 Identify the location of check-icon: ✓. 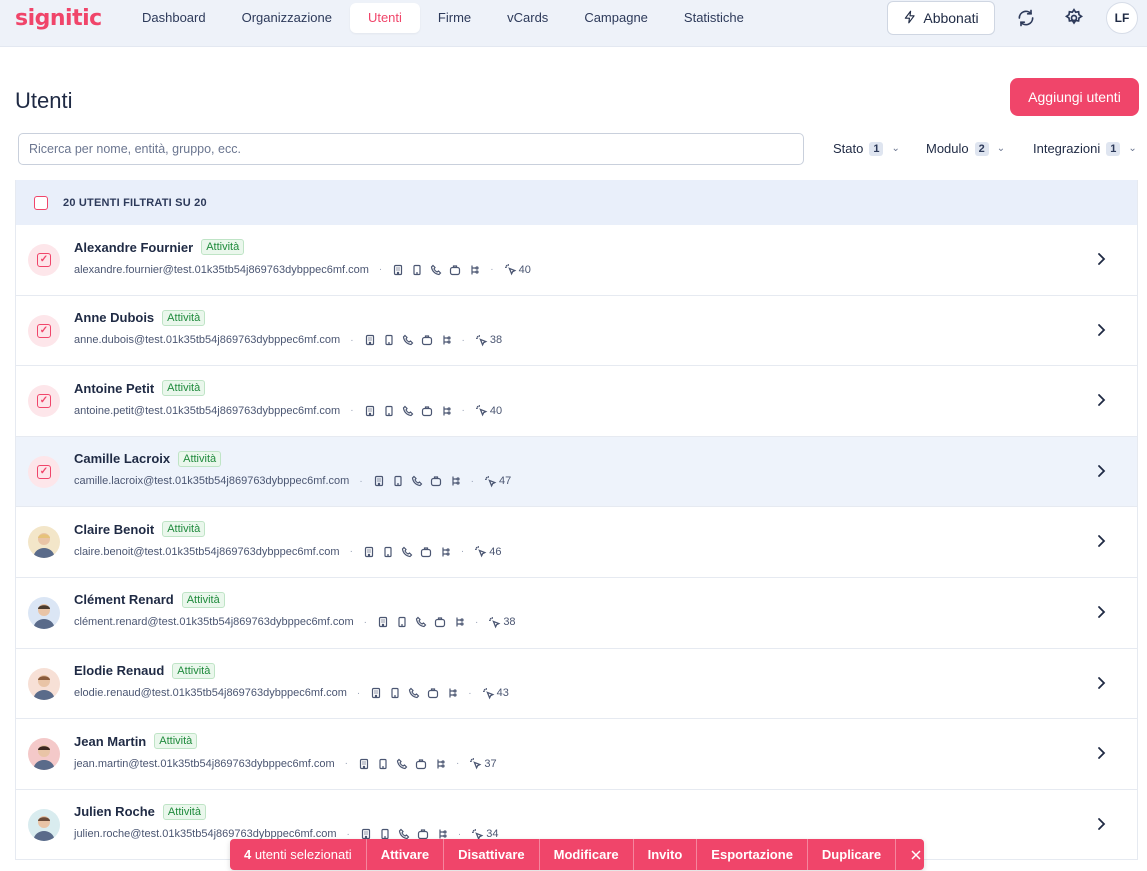
(44, 471).